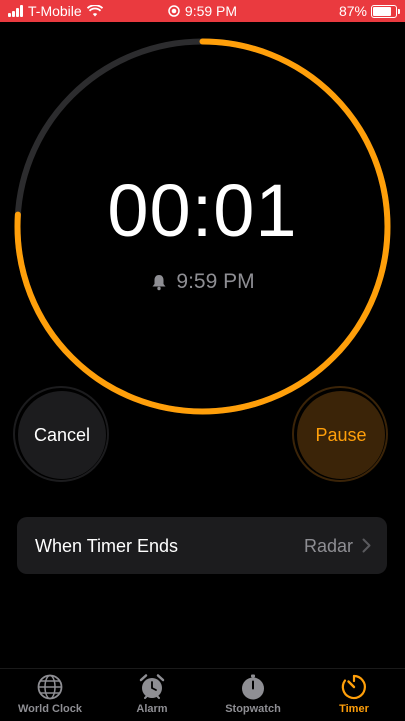 The image size is (405, 721). Describe the element at coordinates (353, 687) in the screenshot. I see `timer-icon` at that location.